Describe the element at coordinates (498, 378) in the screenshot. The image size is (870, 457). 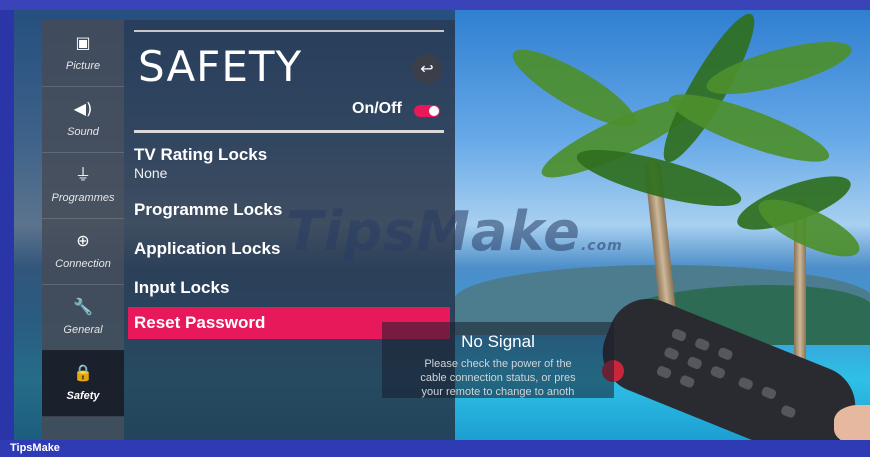
I see `no-signal-message-line: cable connection status, or pres` at that location.